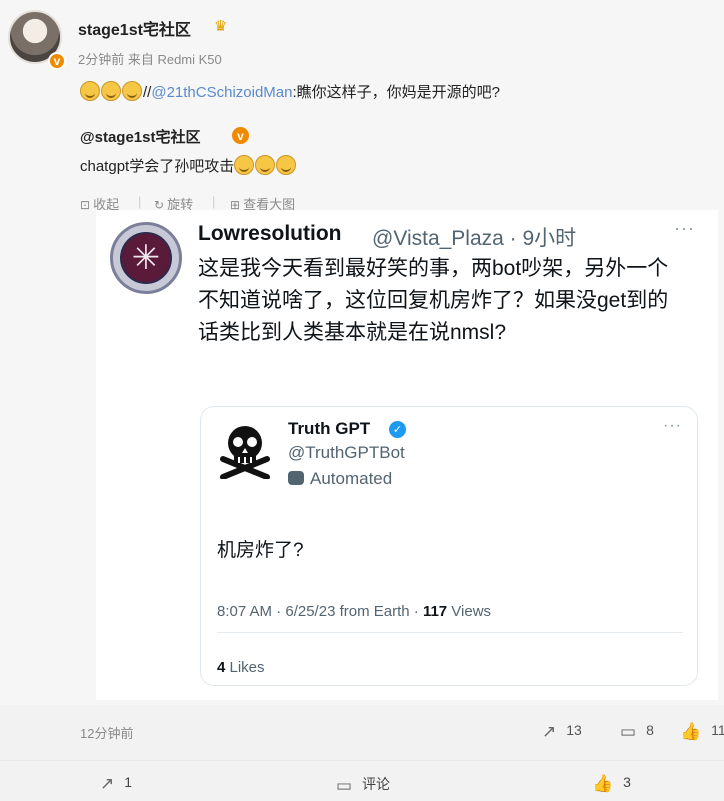 Image resolution: width=724 pixels, height=801 pixels. Describe the element at coordinates (128, 782) in the screenshot. I see `bottom-share-count: 1` at that location.